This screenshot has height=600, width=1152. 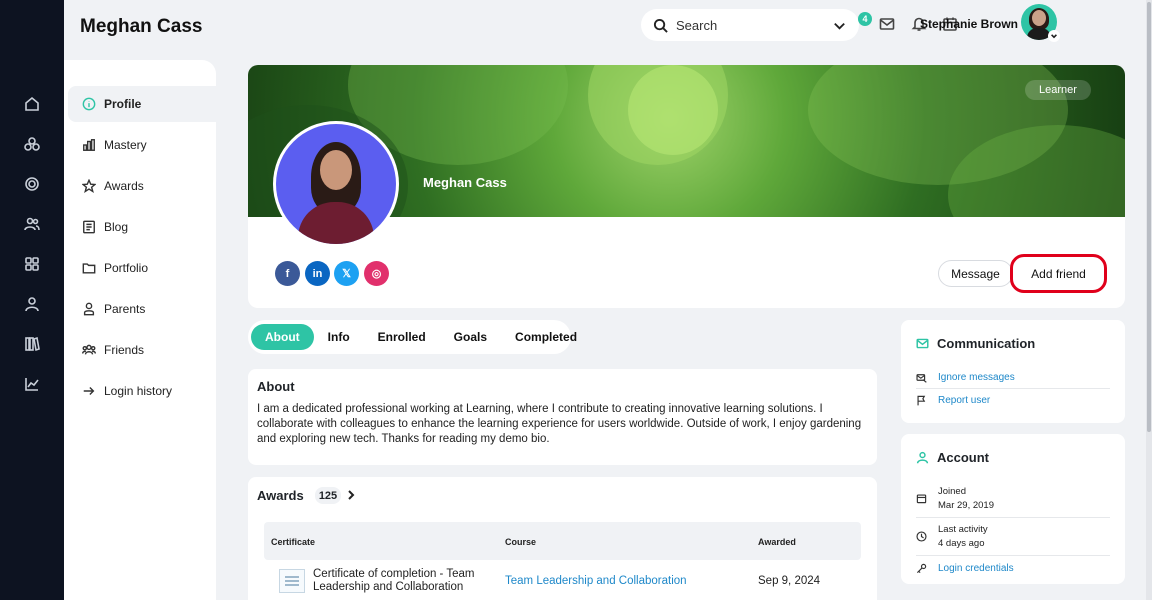 What do you see at coordinates (32, 344) in the screenshot?
I see `library-icon` at bounding box center [32, 344].